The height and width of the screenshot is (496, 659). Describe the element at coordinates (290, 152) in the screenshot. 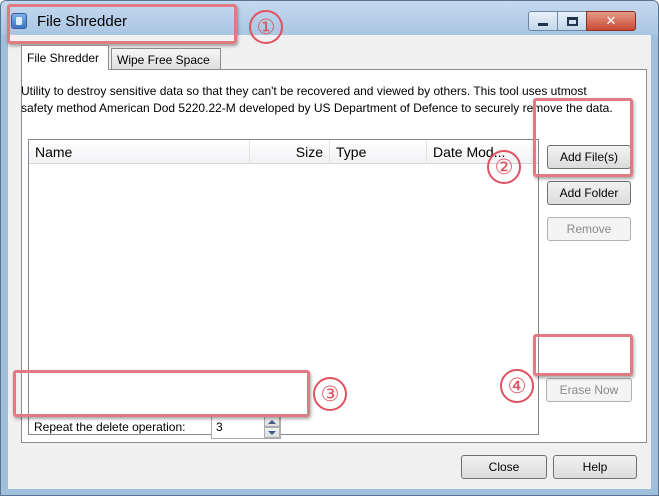

I see `column-header-size: Size` at that location.